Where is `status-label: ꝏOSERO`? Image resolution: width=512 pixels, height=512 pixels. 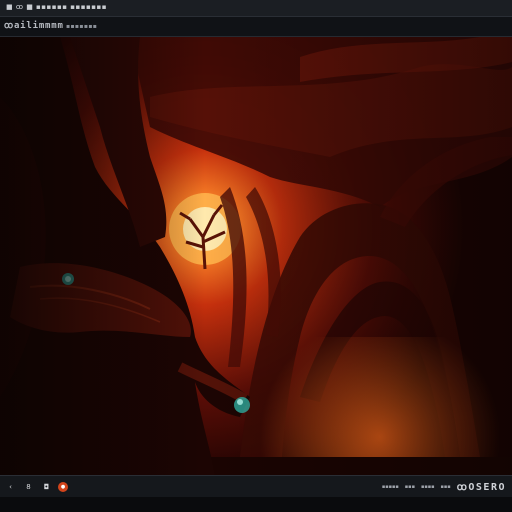
status-label: ꝏOSERO is located at coordinates (481, 487).